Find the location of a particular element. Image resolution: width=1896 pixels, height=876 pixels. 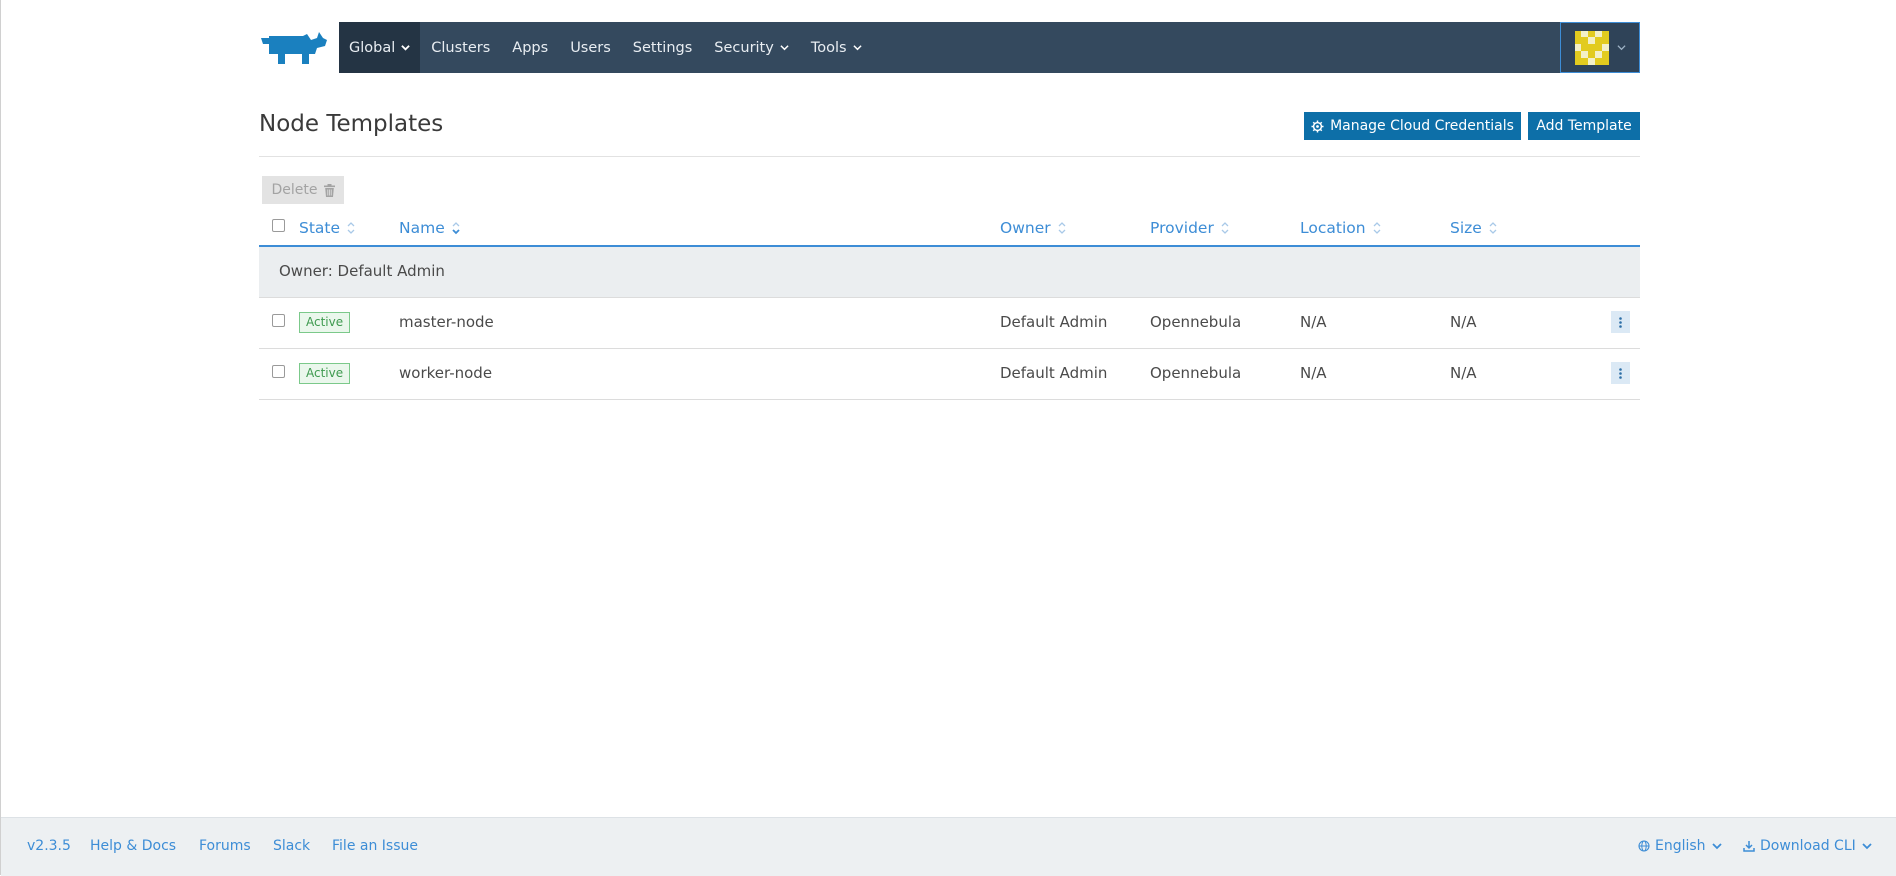

user-avatar is located at coordinates (1591, 47).